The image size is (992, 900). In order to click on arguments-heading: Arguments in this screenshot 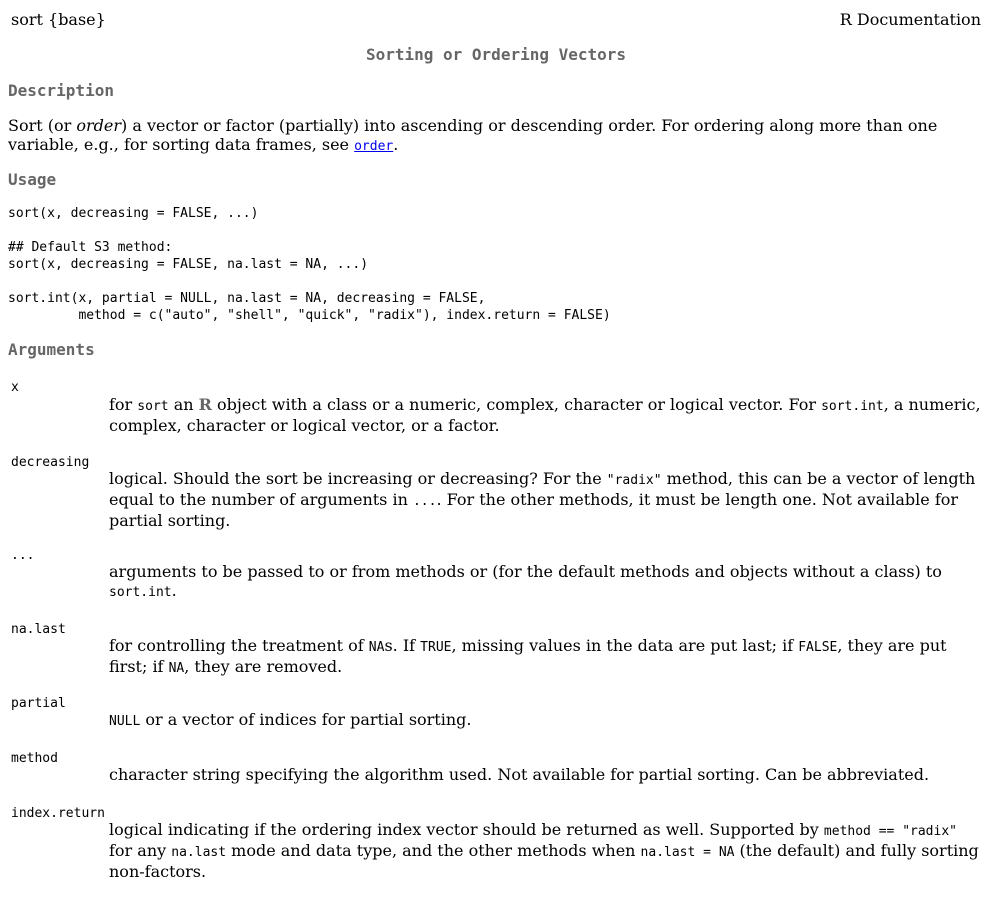, I will do `click(51, 349)`.